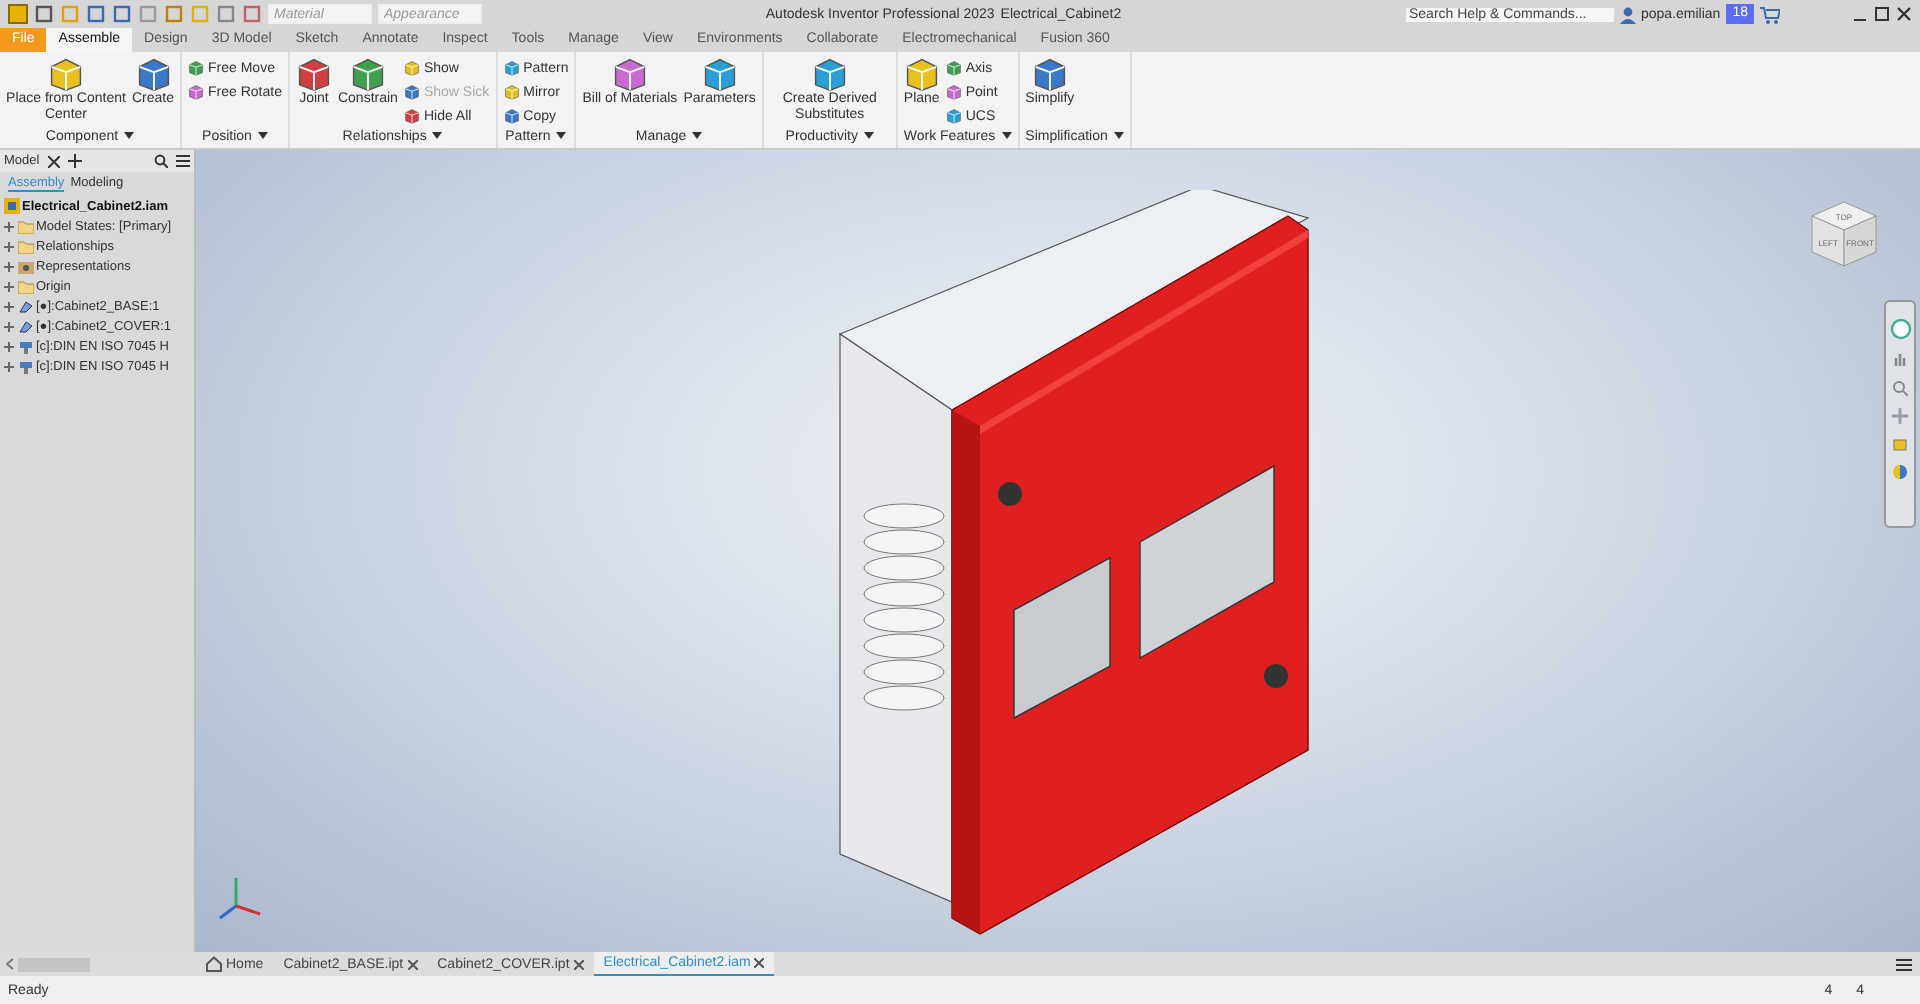  I want to click on cart-icon, so click(1770, 14).